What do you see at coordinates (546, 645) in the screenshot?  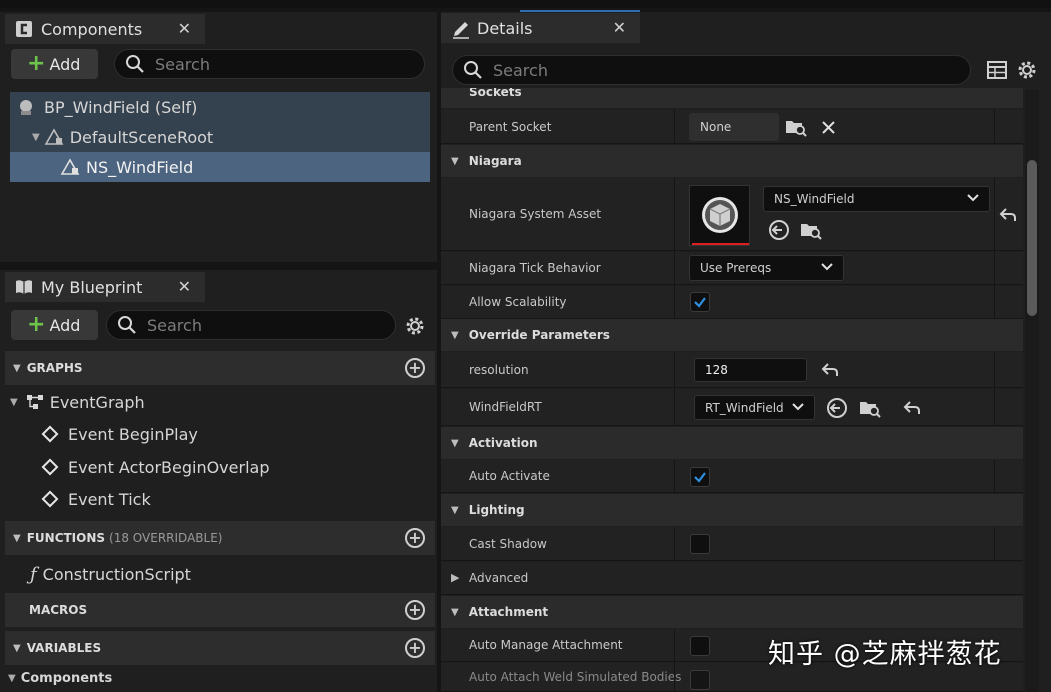 I see `row-label: Auto Manage Attachment` at bounding box center [546, 645].